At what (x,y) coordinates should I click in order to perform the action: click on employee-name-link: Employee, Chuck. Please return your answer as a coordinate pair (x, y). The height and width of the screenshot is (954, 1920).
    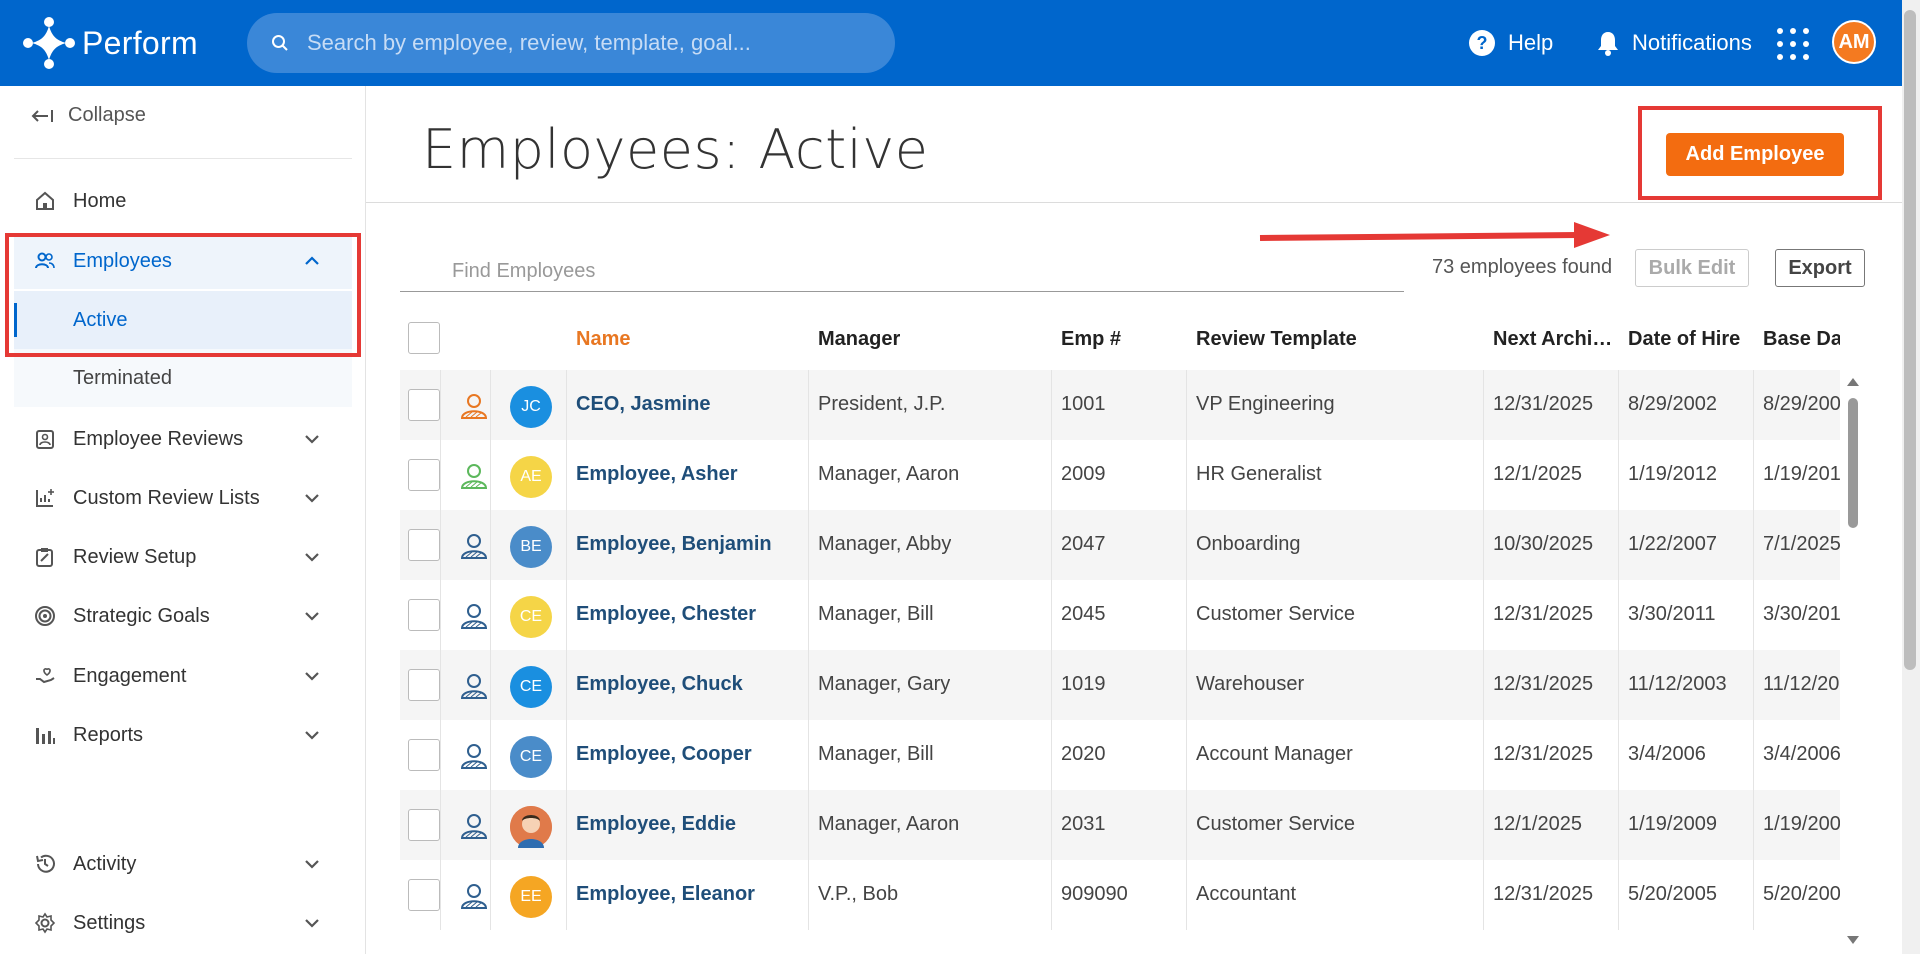
    Looking at the image, I should click on (659, 684).